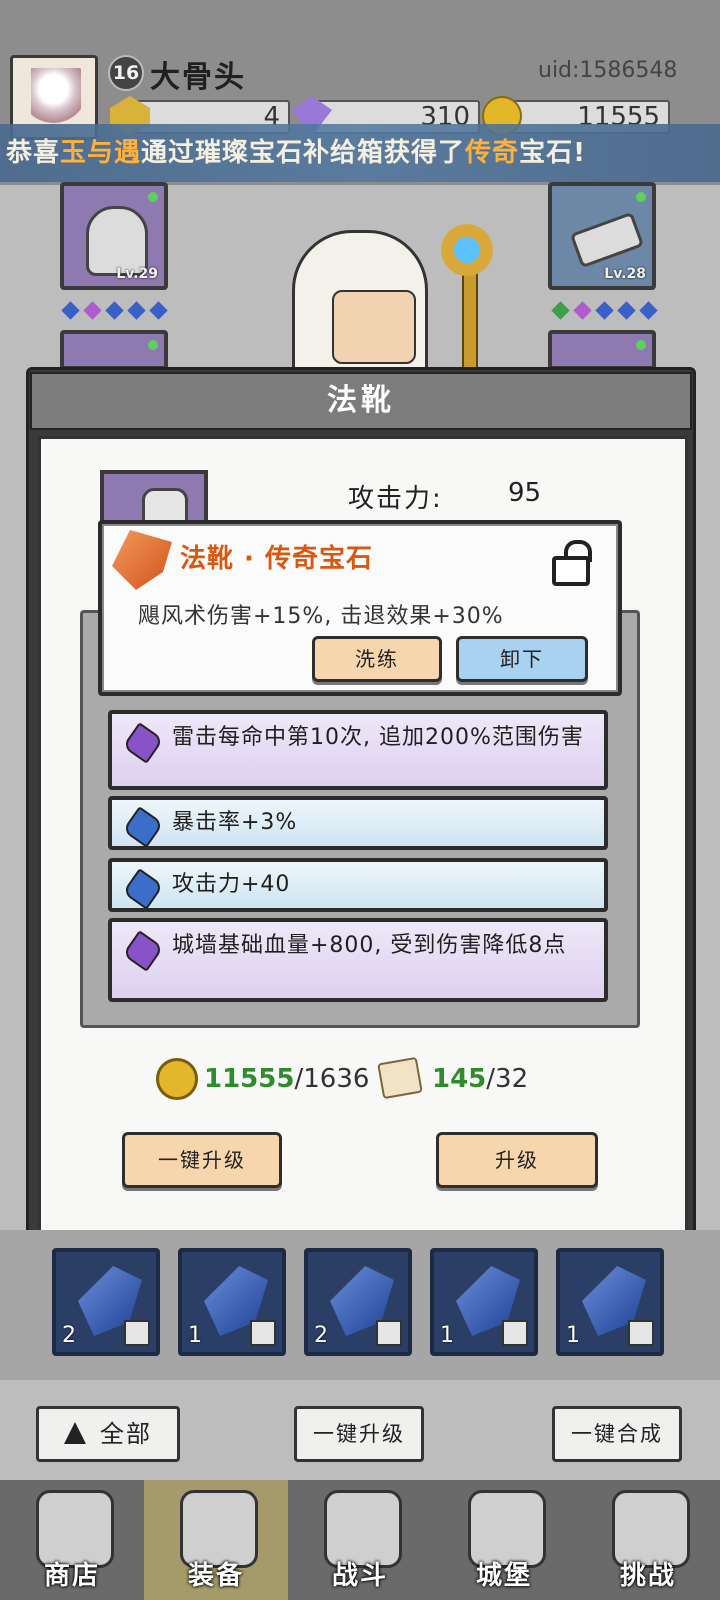 The image size is (720, 1600). What do you see at coordinates (137, 274) in the screenshot?
I see `equip-level: Lv.29` at bounding box center [137, 274].